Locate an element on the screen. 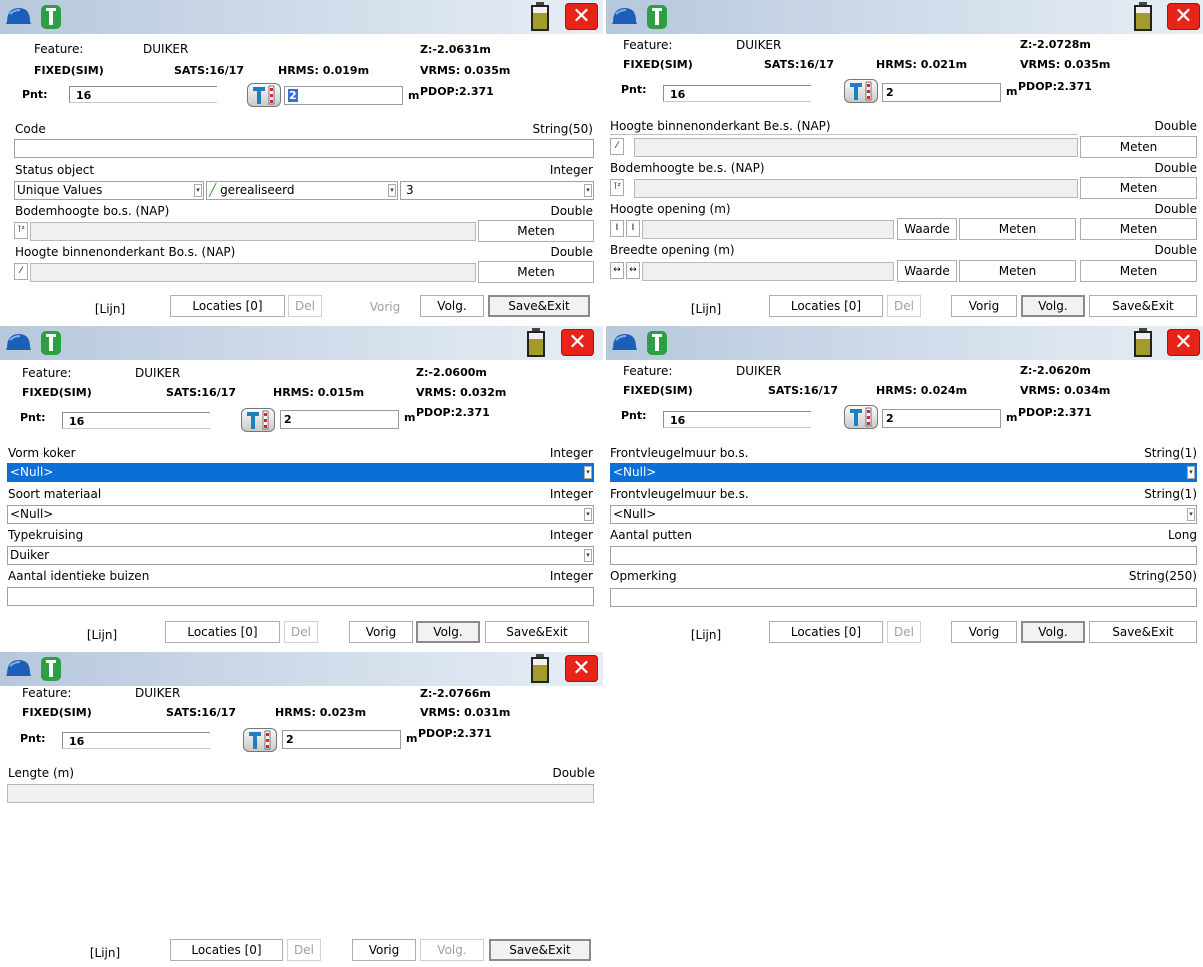 Image resolution: width=1203 pixels, height=967 pixels. hoogte-binnenonderkant-input is located at coordinates (253, 272).